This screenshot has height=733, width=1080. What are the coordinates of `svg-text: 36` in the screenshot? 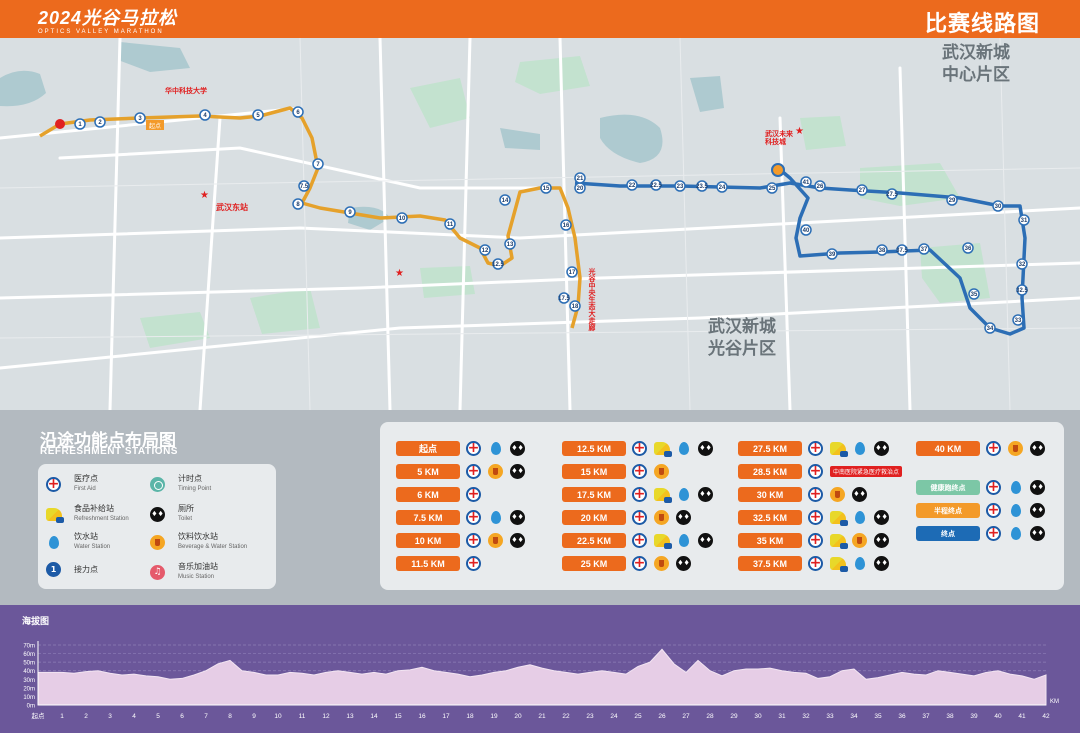 It's located at (968, 249).